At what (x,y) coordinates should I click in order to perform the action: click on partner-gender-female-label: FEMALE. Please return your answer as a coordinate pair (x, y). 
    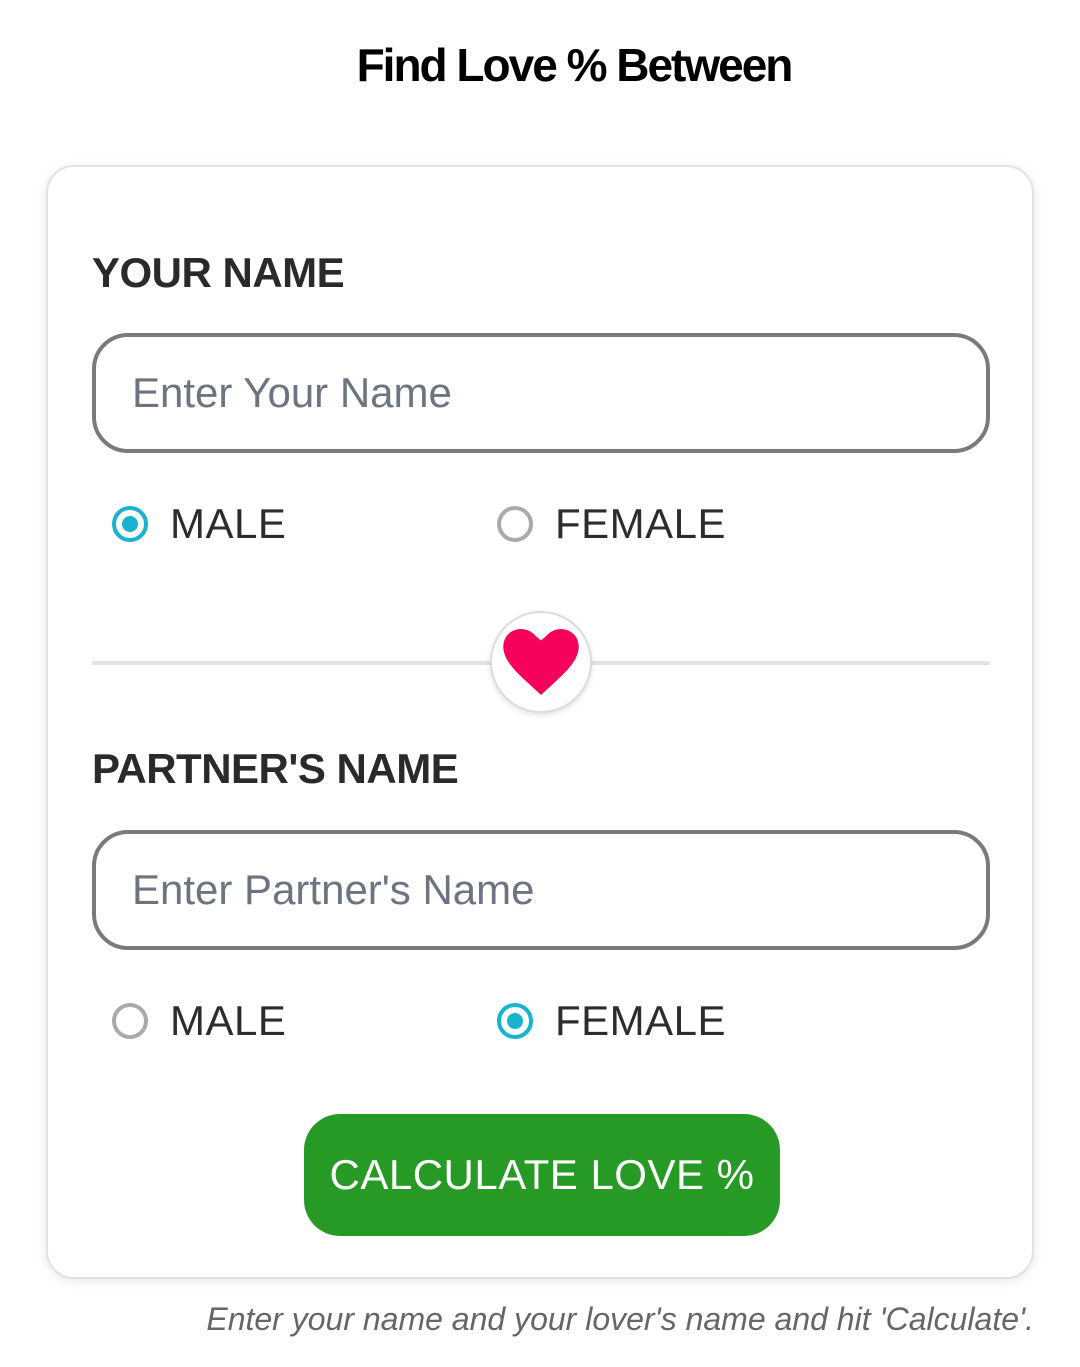
    Looking at the image, I should click on (641, 1020).